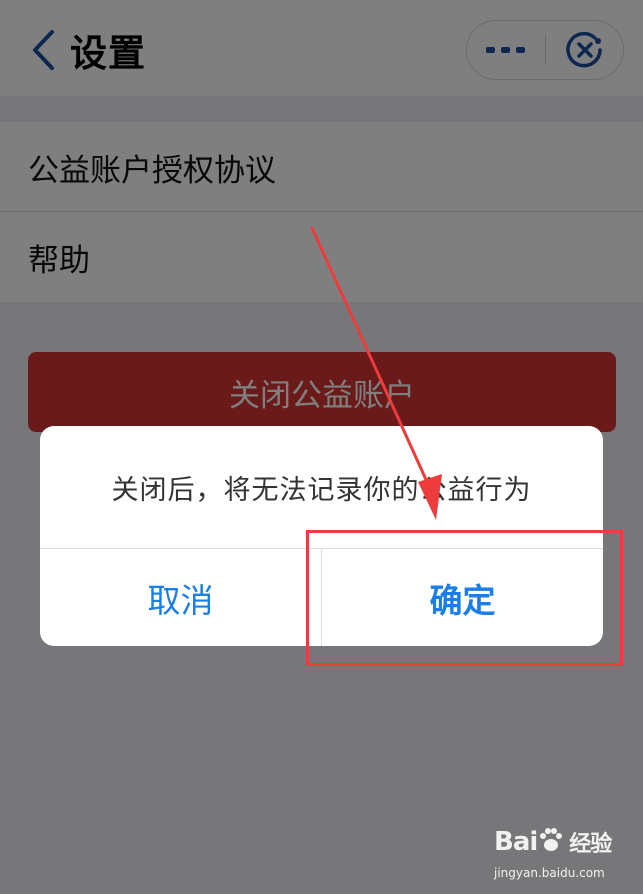  I want to click on paw-icon, so click(551, 839).